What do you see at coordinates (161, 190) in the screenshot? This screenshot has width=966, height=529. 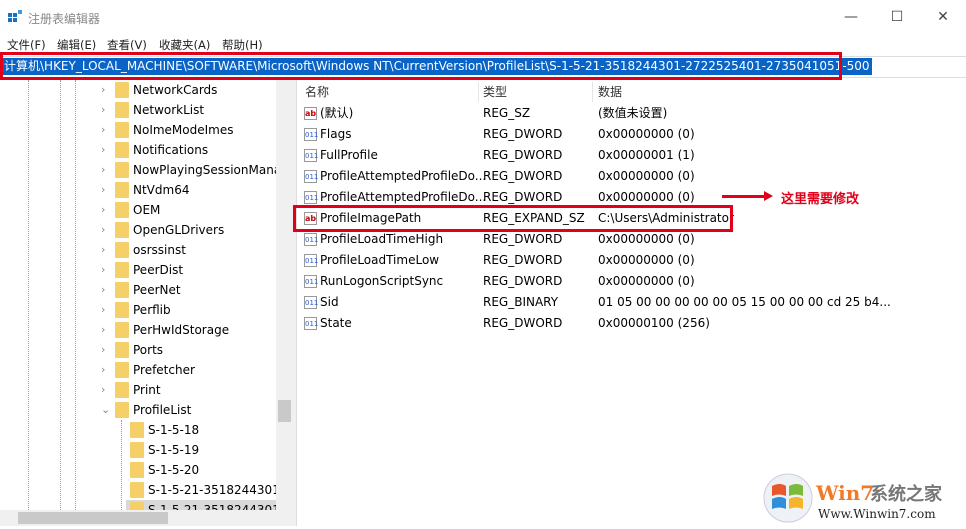 I see `tree-item-label: NtVdm64` at bounding box center [161, 190].